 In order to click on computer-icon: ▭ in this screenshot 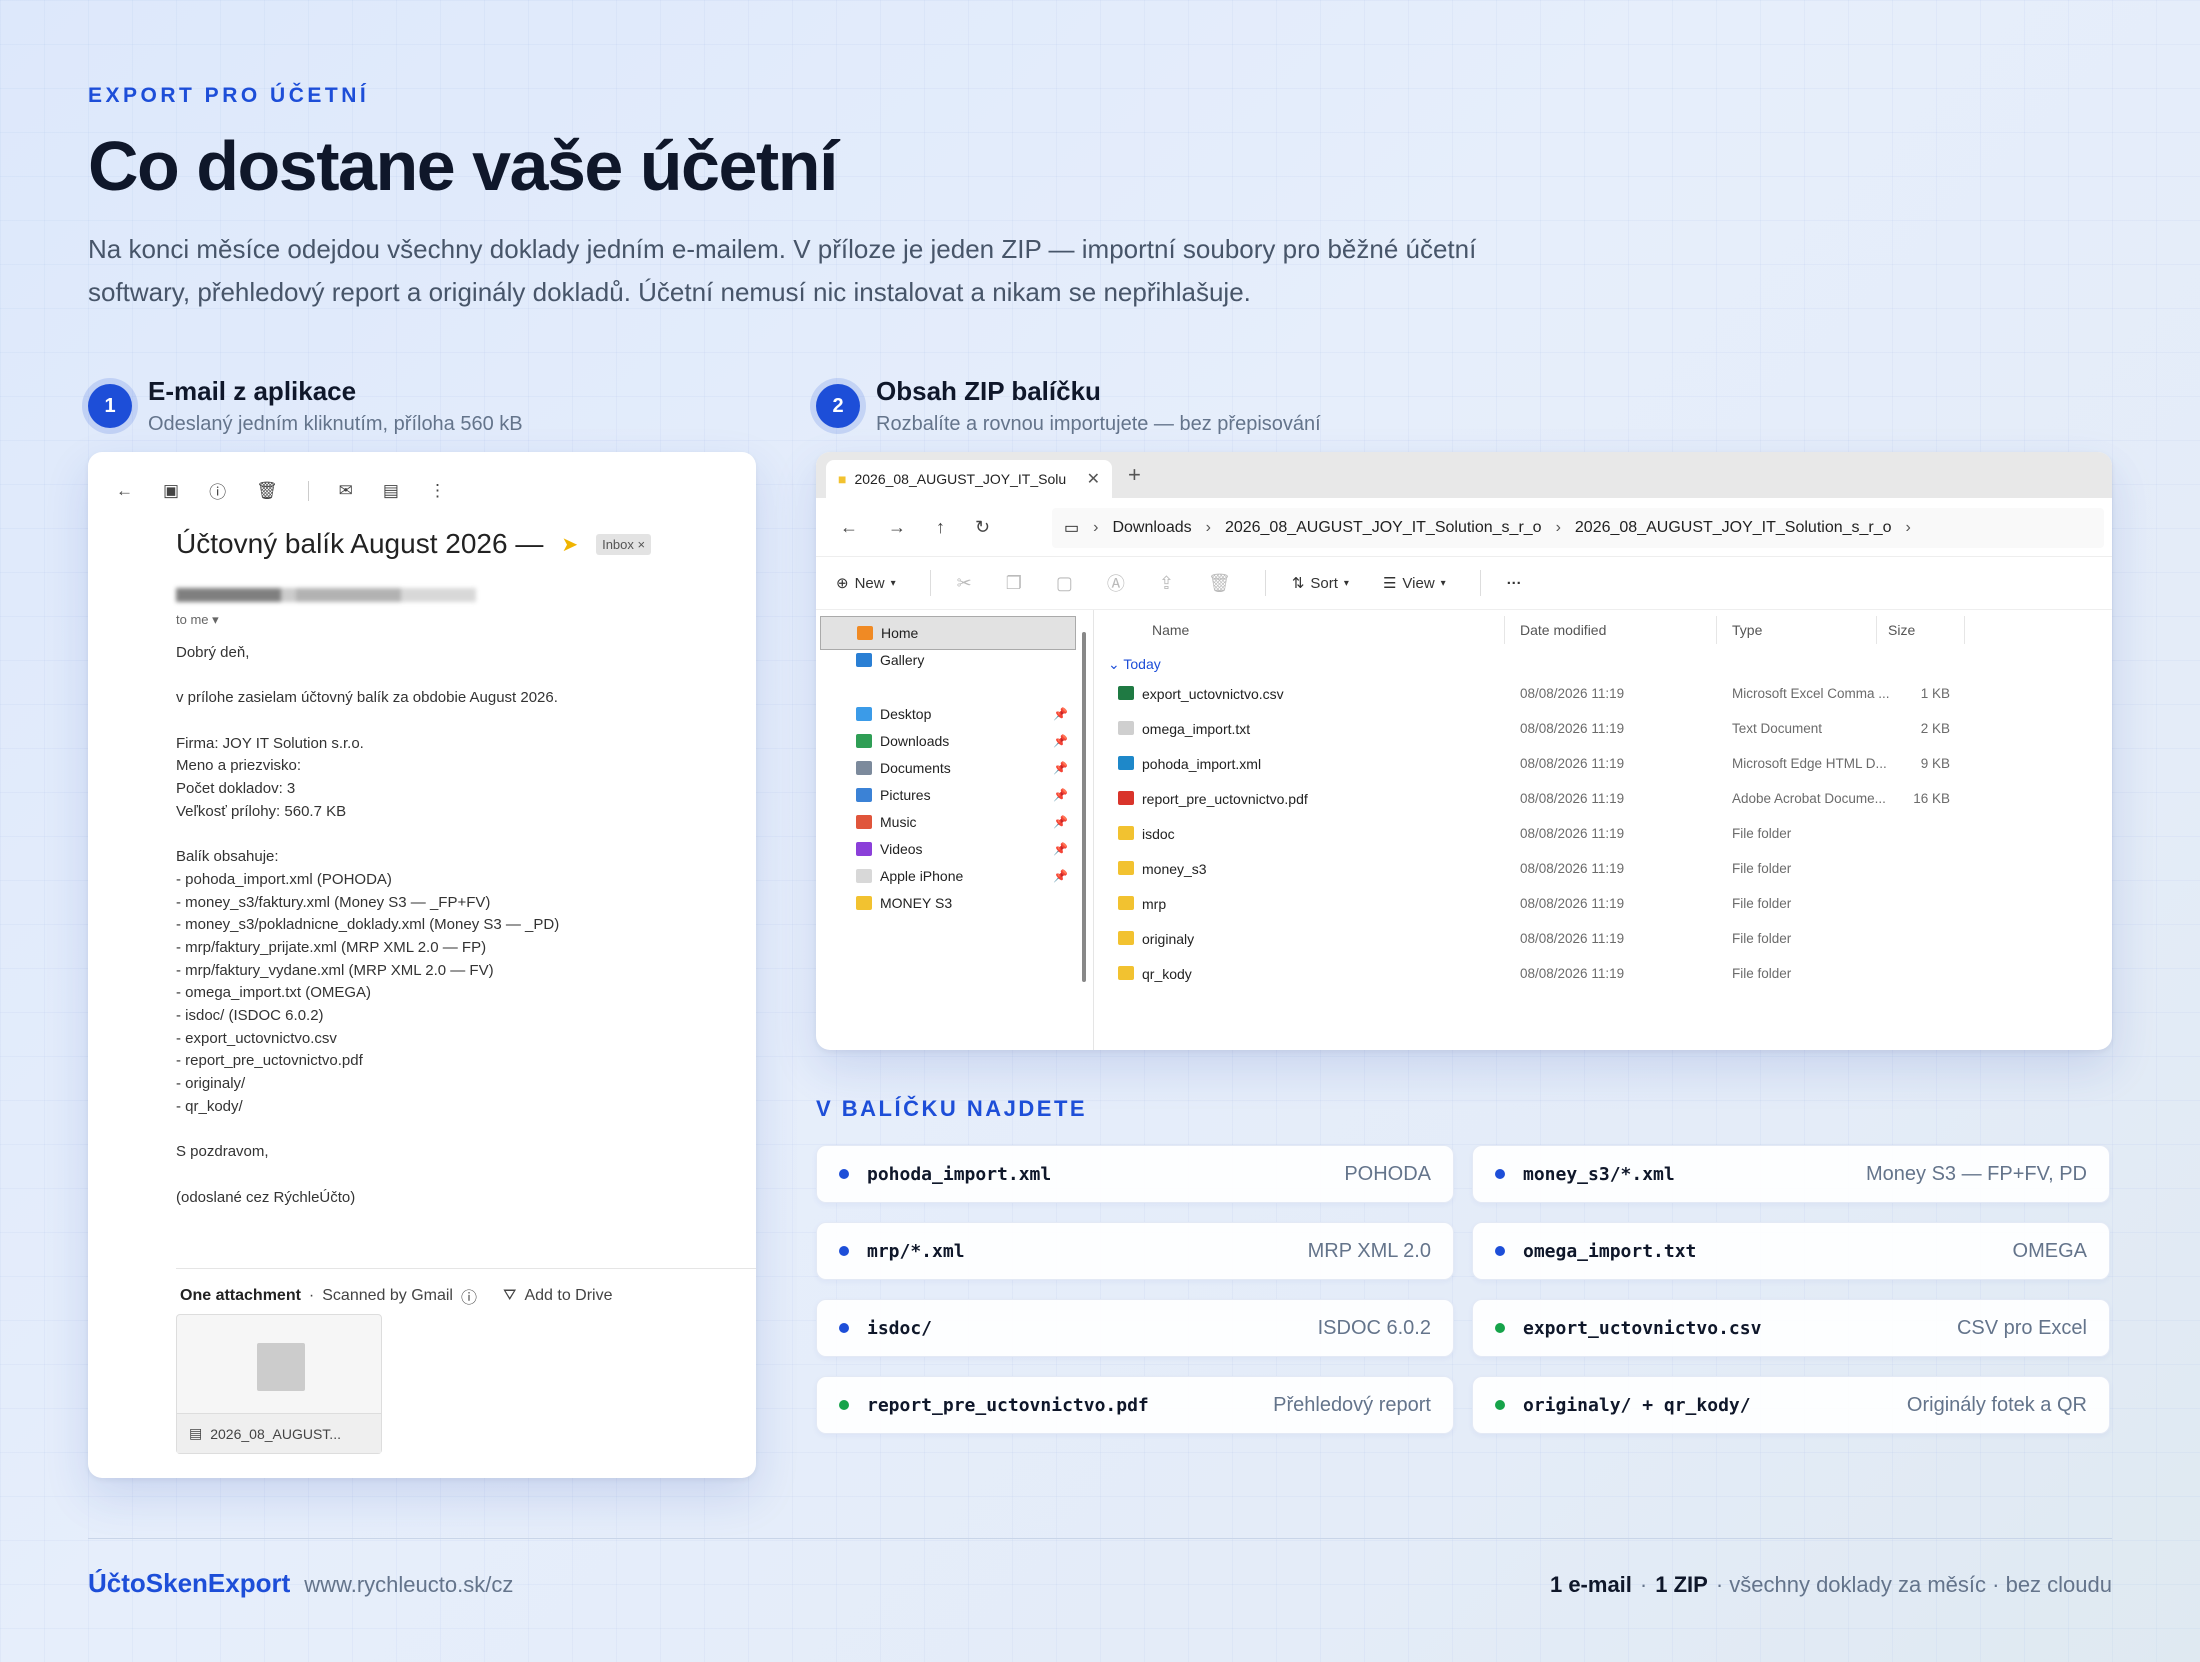, I will do `click(1072, 528)`.